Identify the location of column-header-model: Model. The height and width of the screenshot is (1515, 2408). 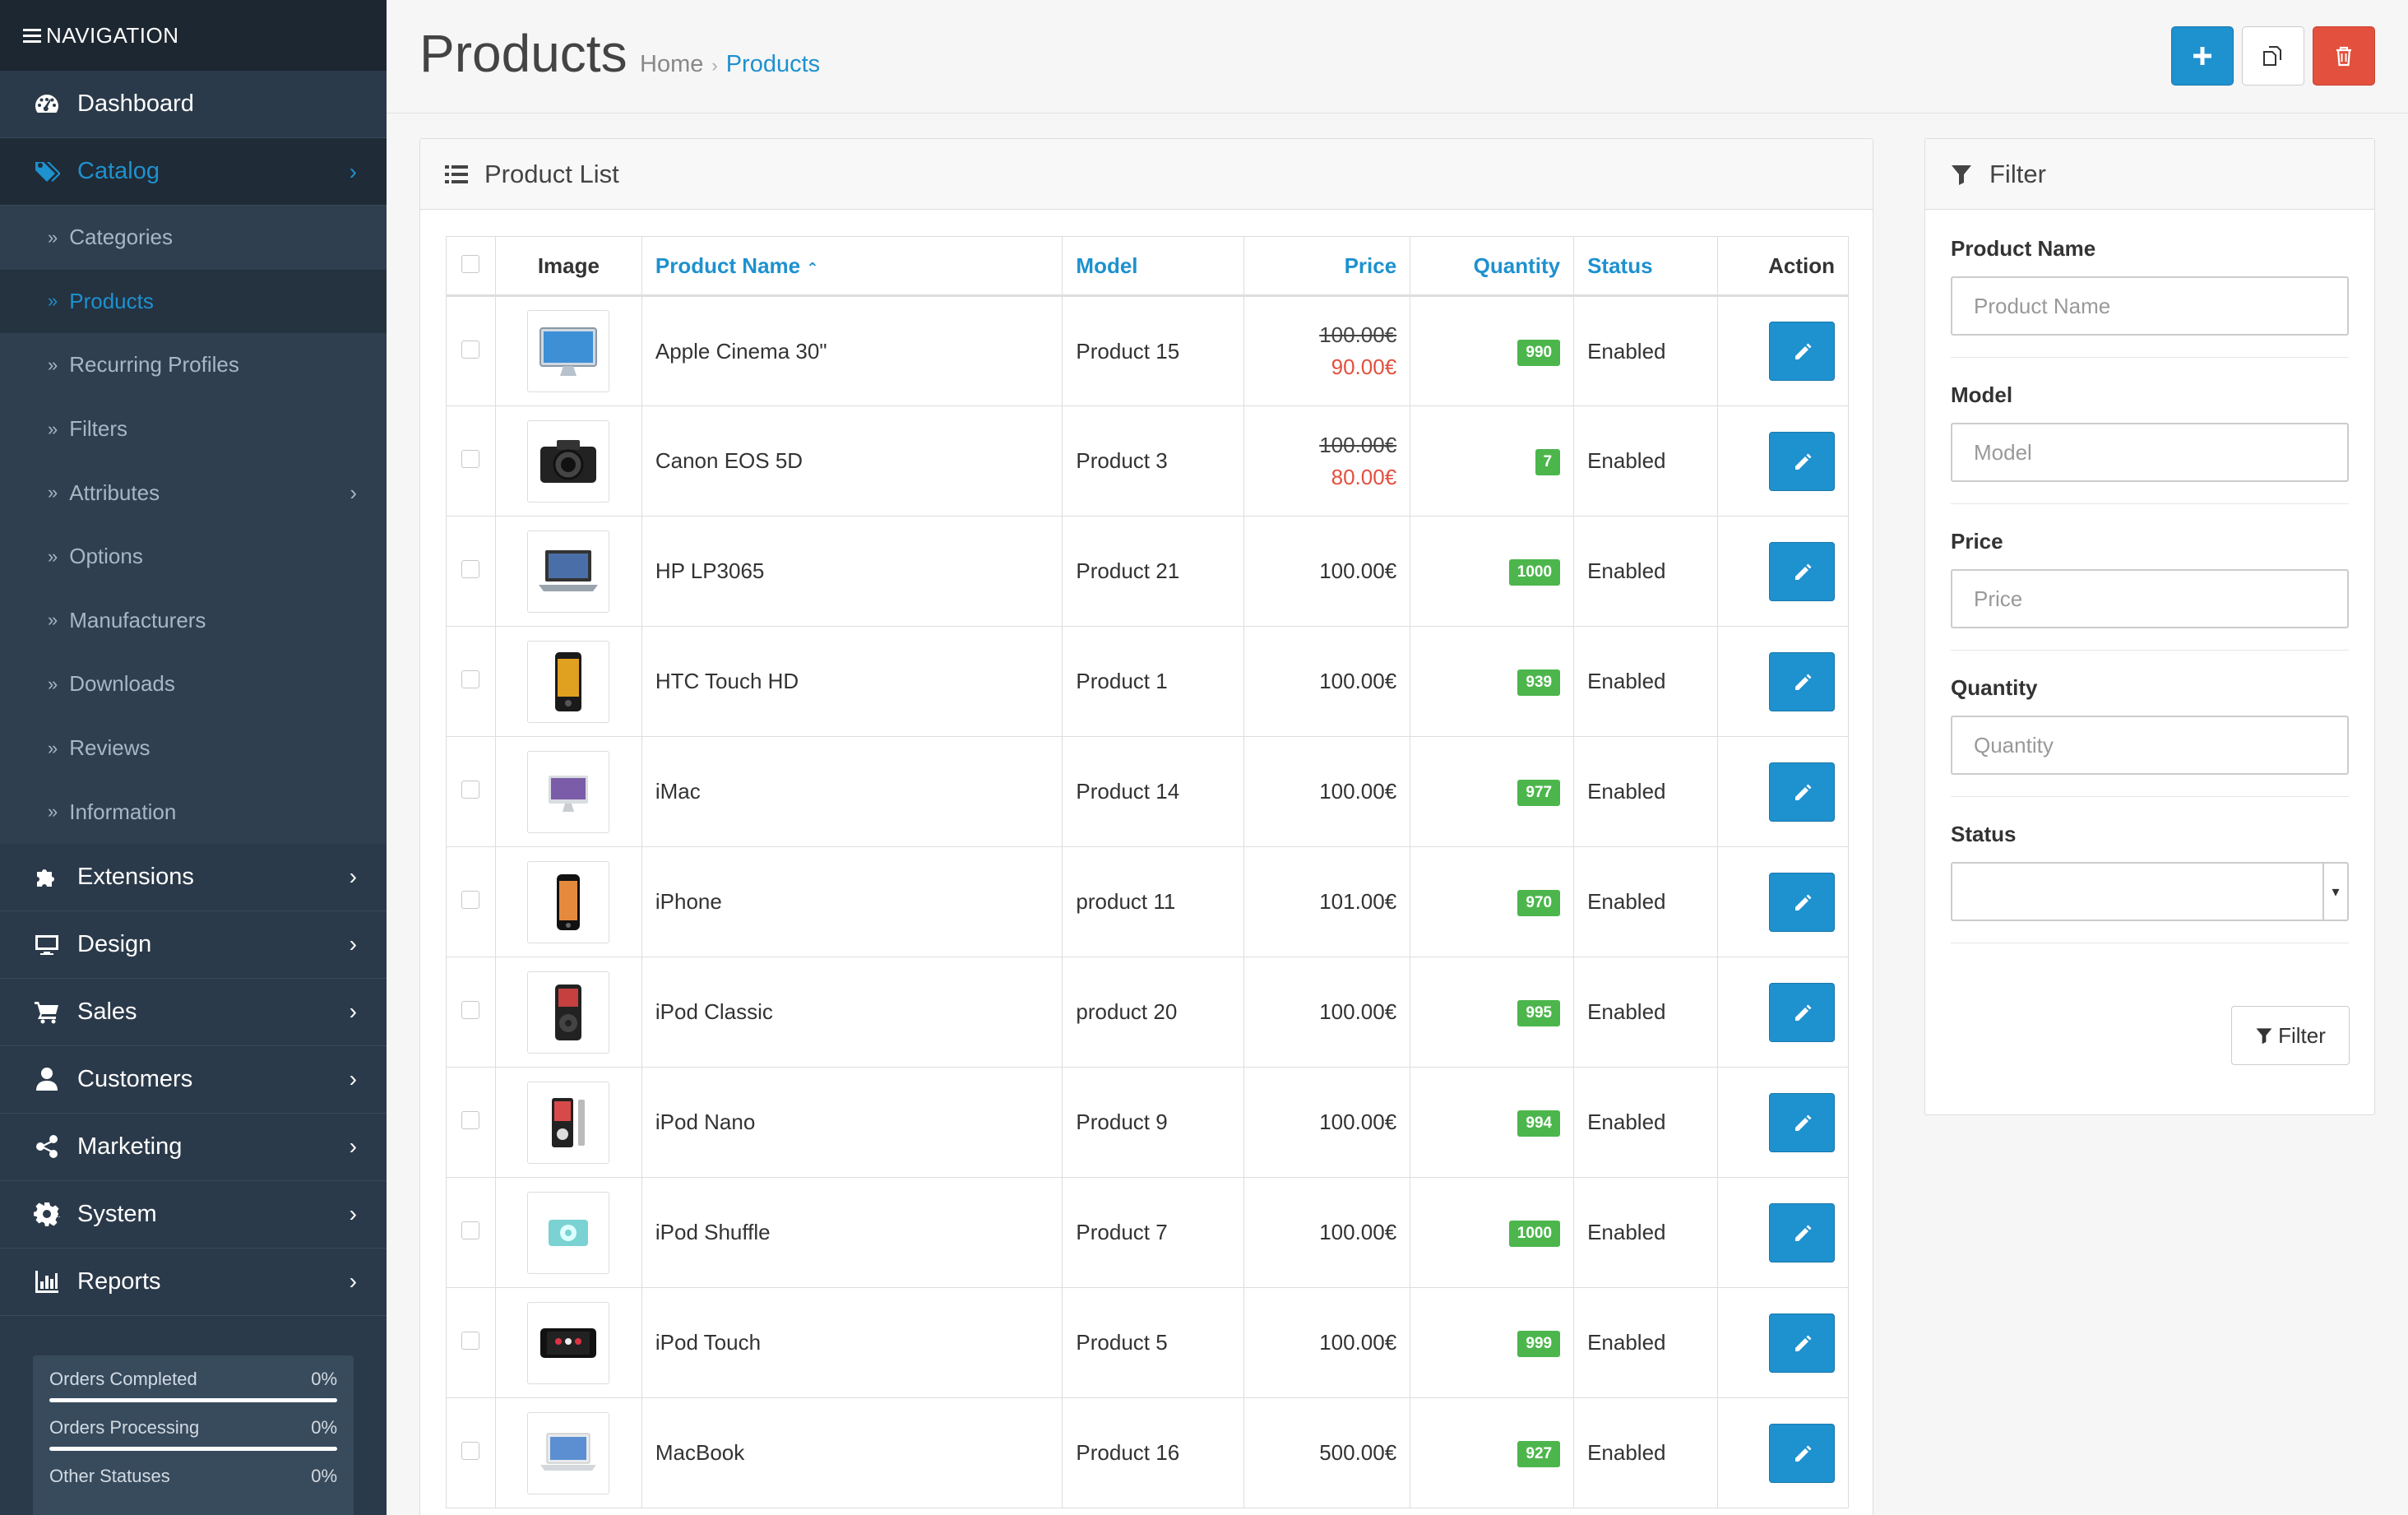
(1153, 266).